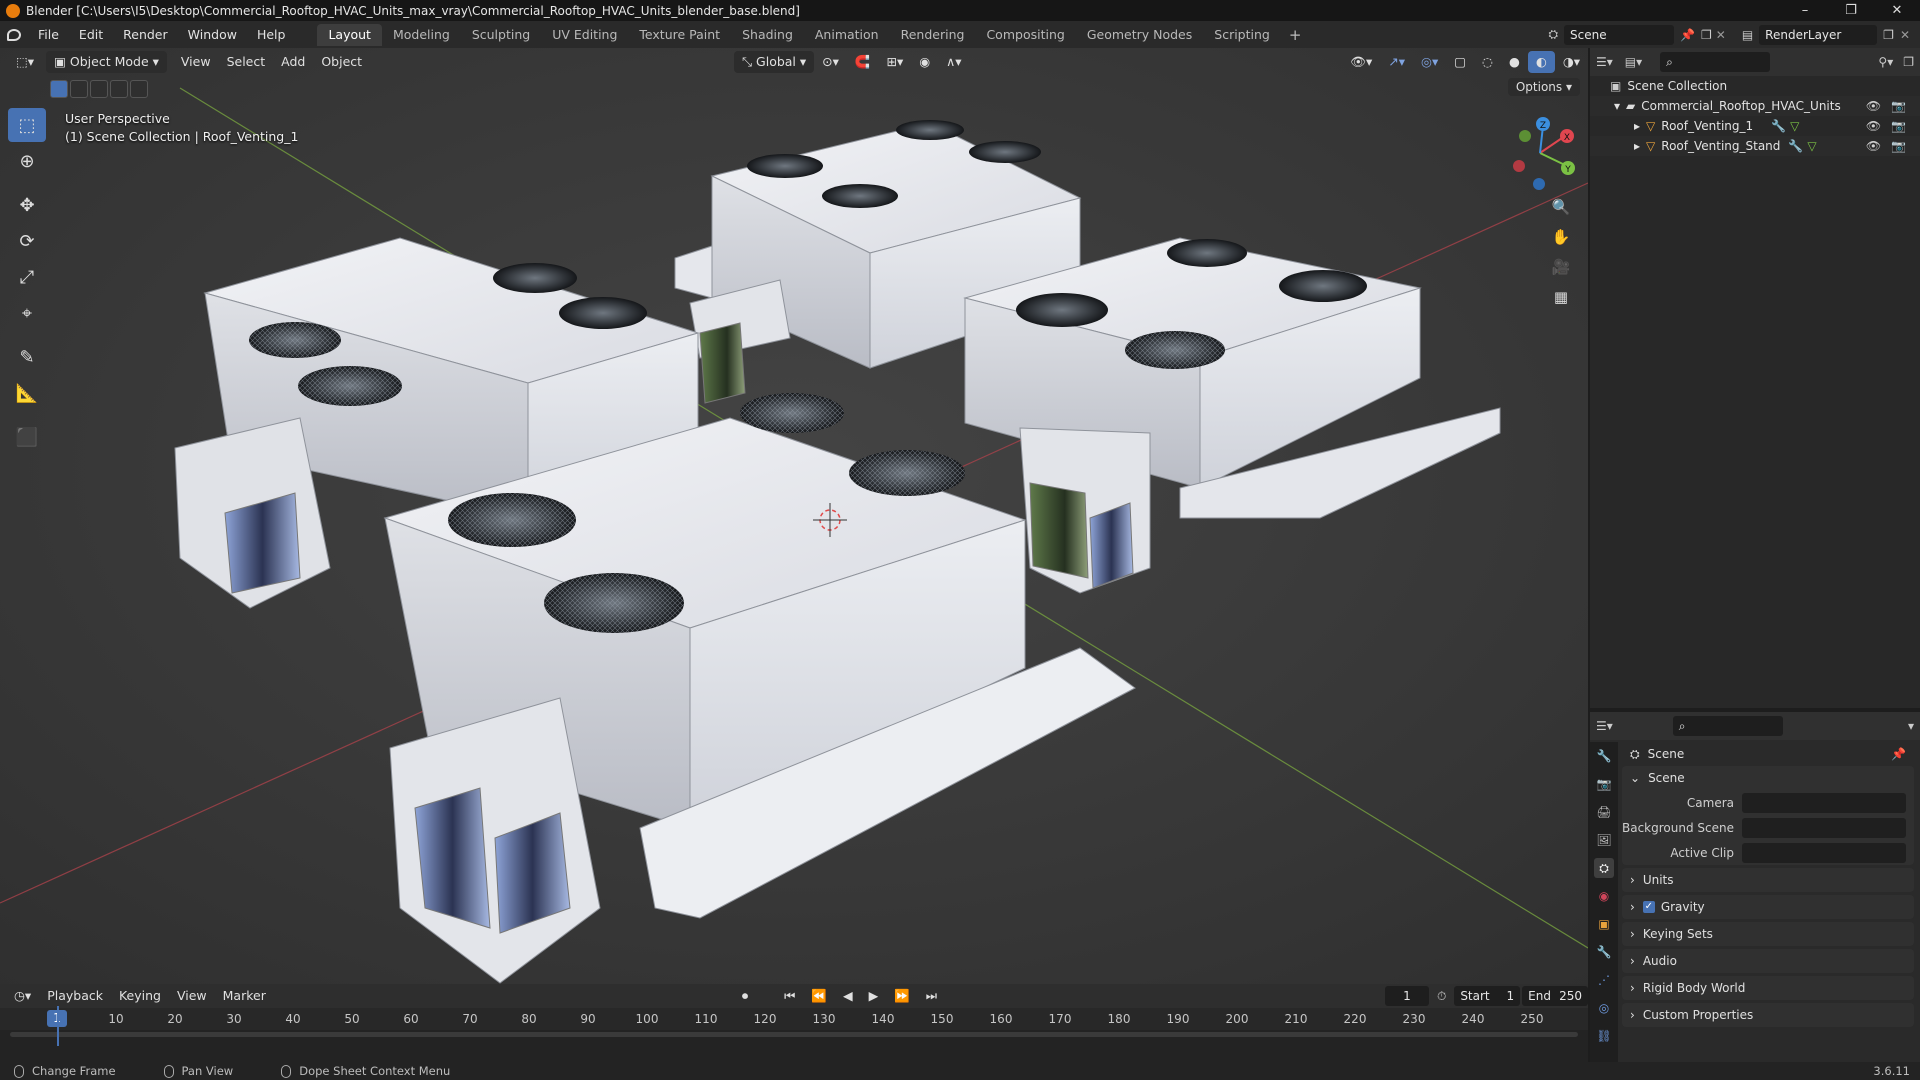 The width and height of the screenshot is (1920, 1080). What do you see at coordinates (1396, 62) in the screenshot?
I see `gizmo-toggle-icon: ↗▾` at bounding box center [1396, 62].